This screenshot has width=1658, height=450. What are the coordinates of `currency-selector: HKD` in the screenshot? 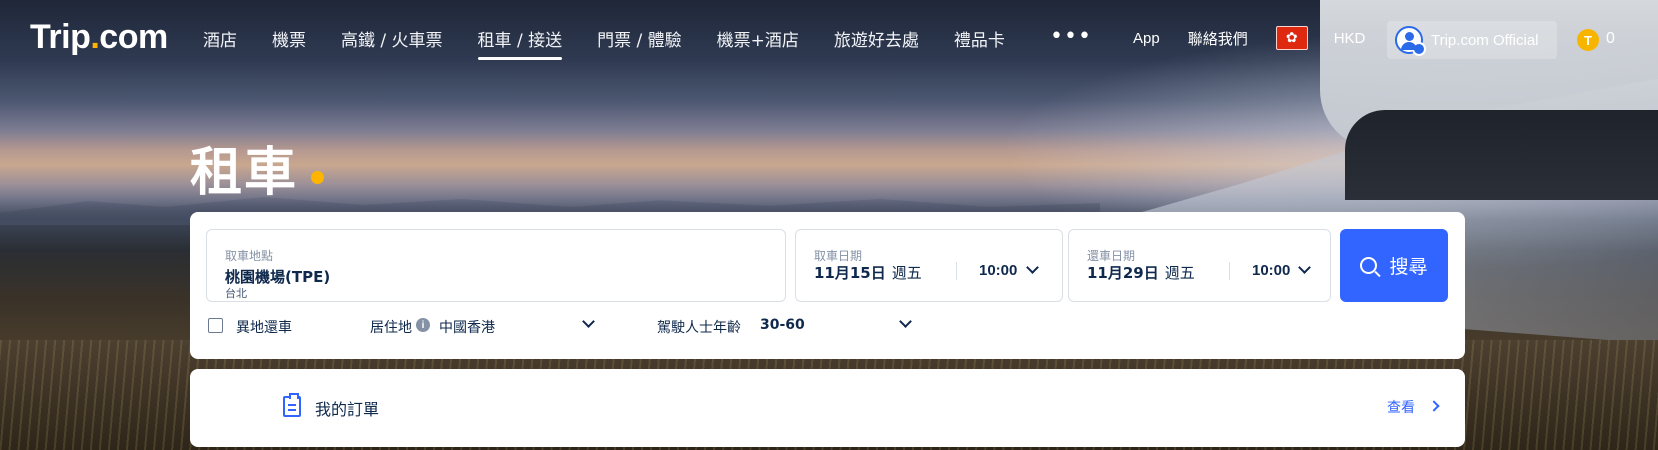 It's located at (1350, 38).